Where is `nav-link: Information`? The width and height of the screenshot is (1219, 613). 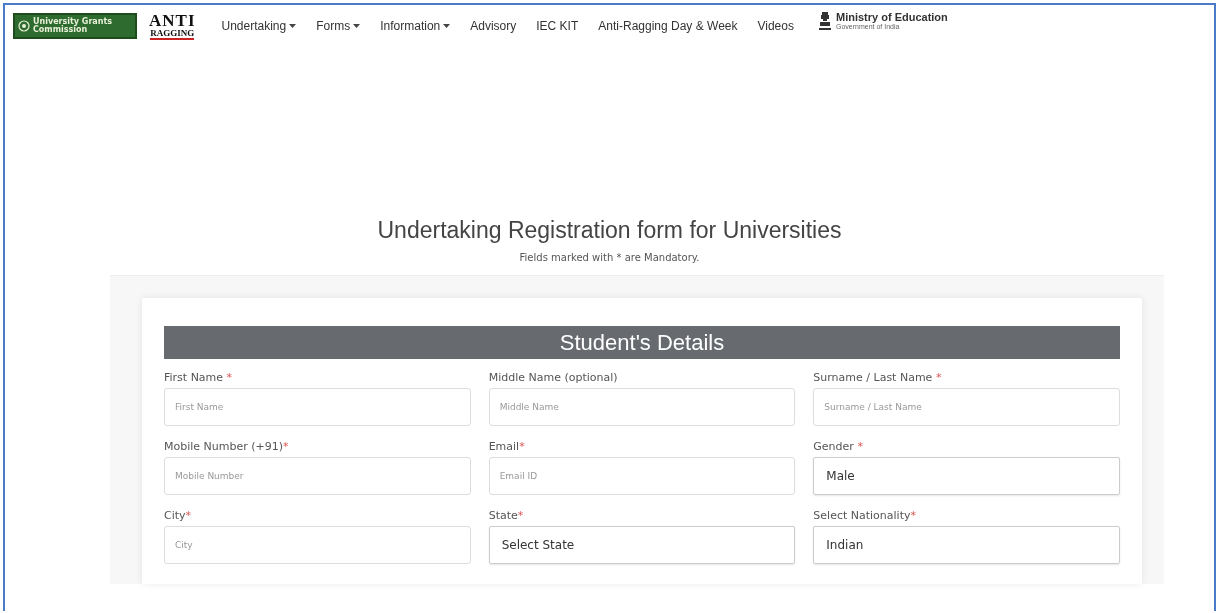 nav-link: Information is located at coordinates (415, 26).